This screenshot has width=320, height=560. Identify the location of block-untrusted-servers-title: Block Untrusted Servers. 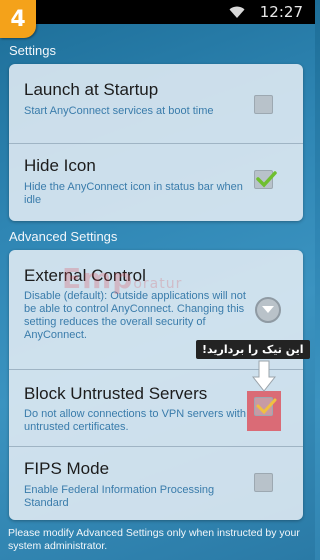
(116, 393).